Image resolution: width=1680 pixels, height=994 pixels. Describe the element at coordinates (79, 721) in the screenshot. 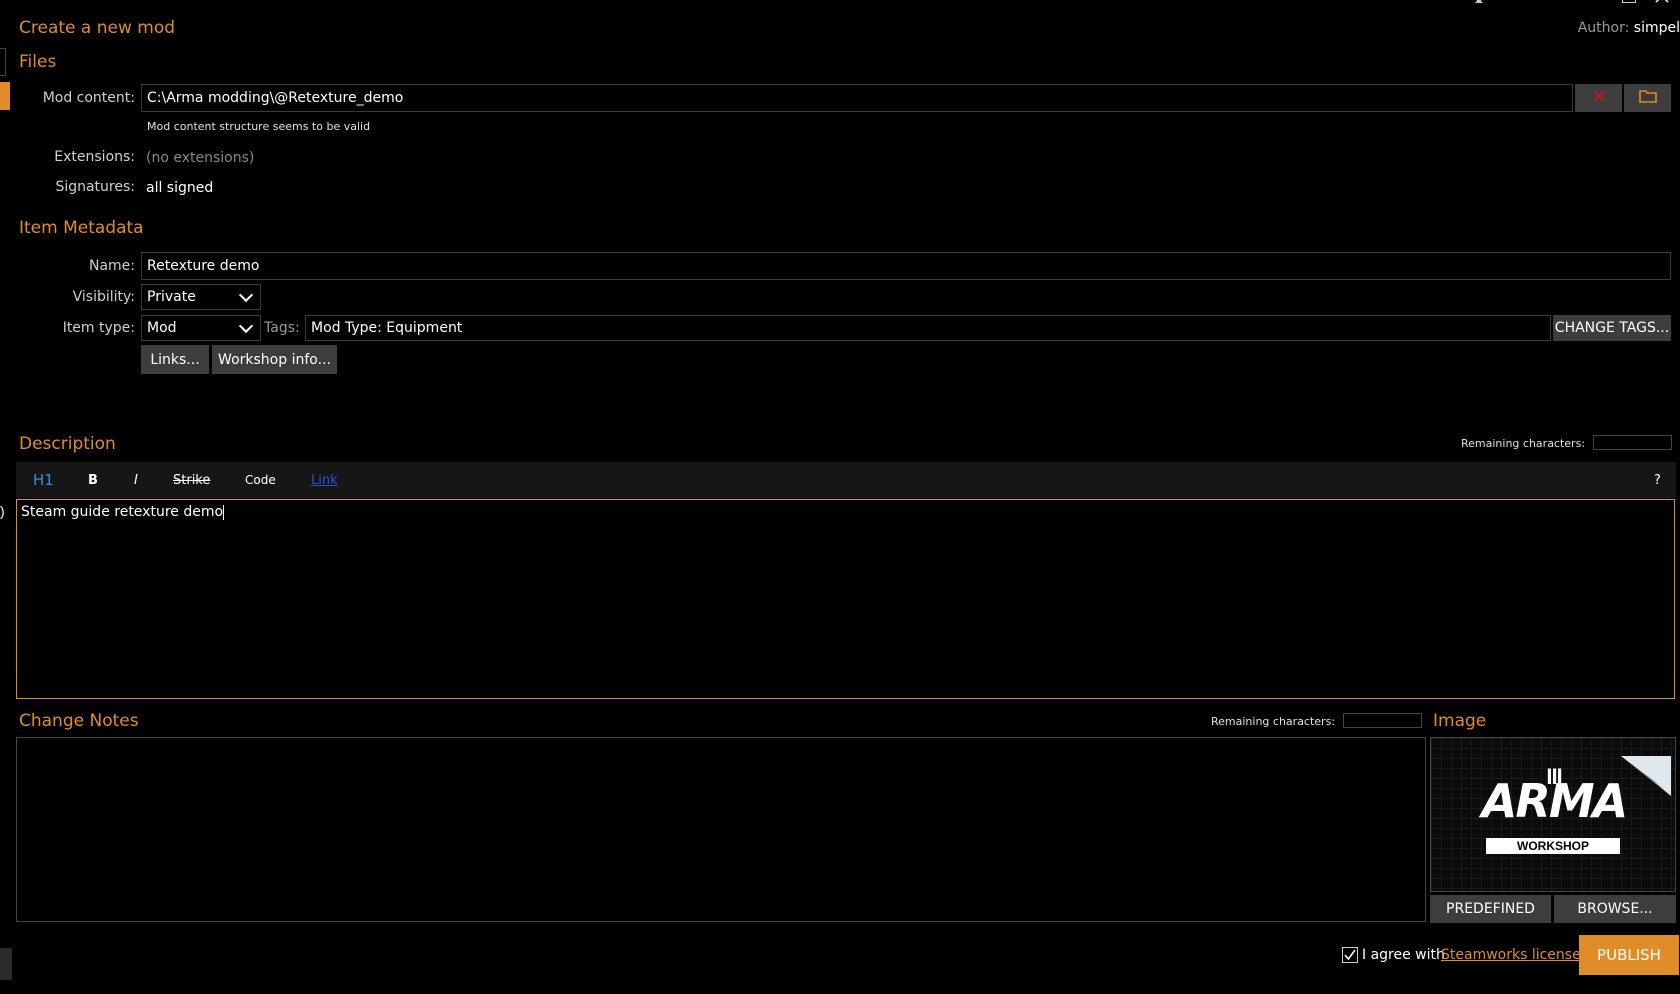

I see `change-notes-header: Change Notes` at that location.